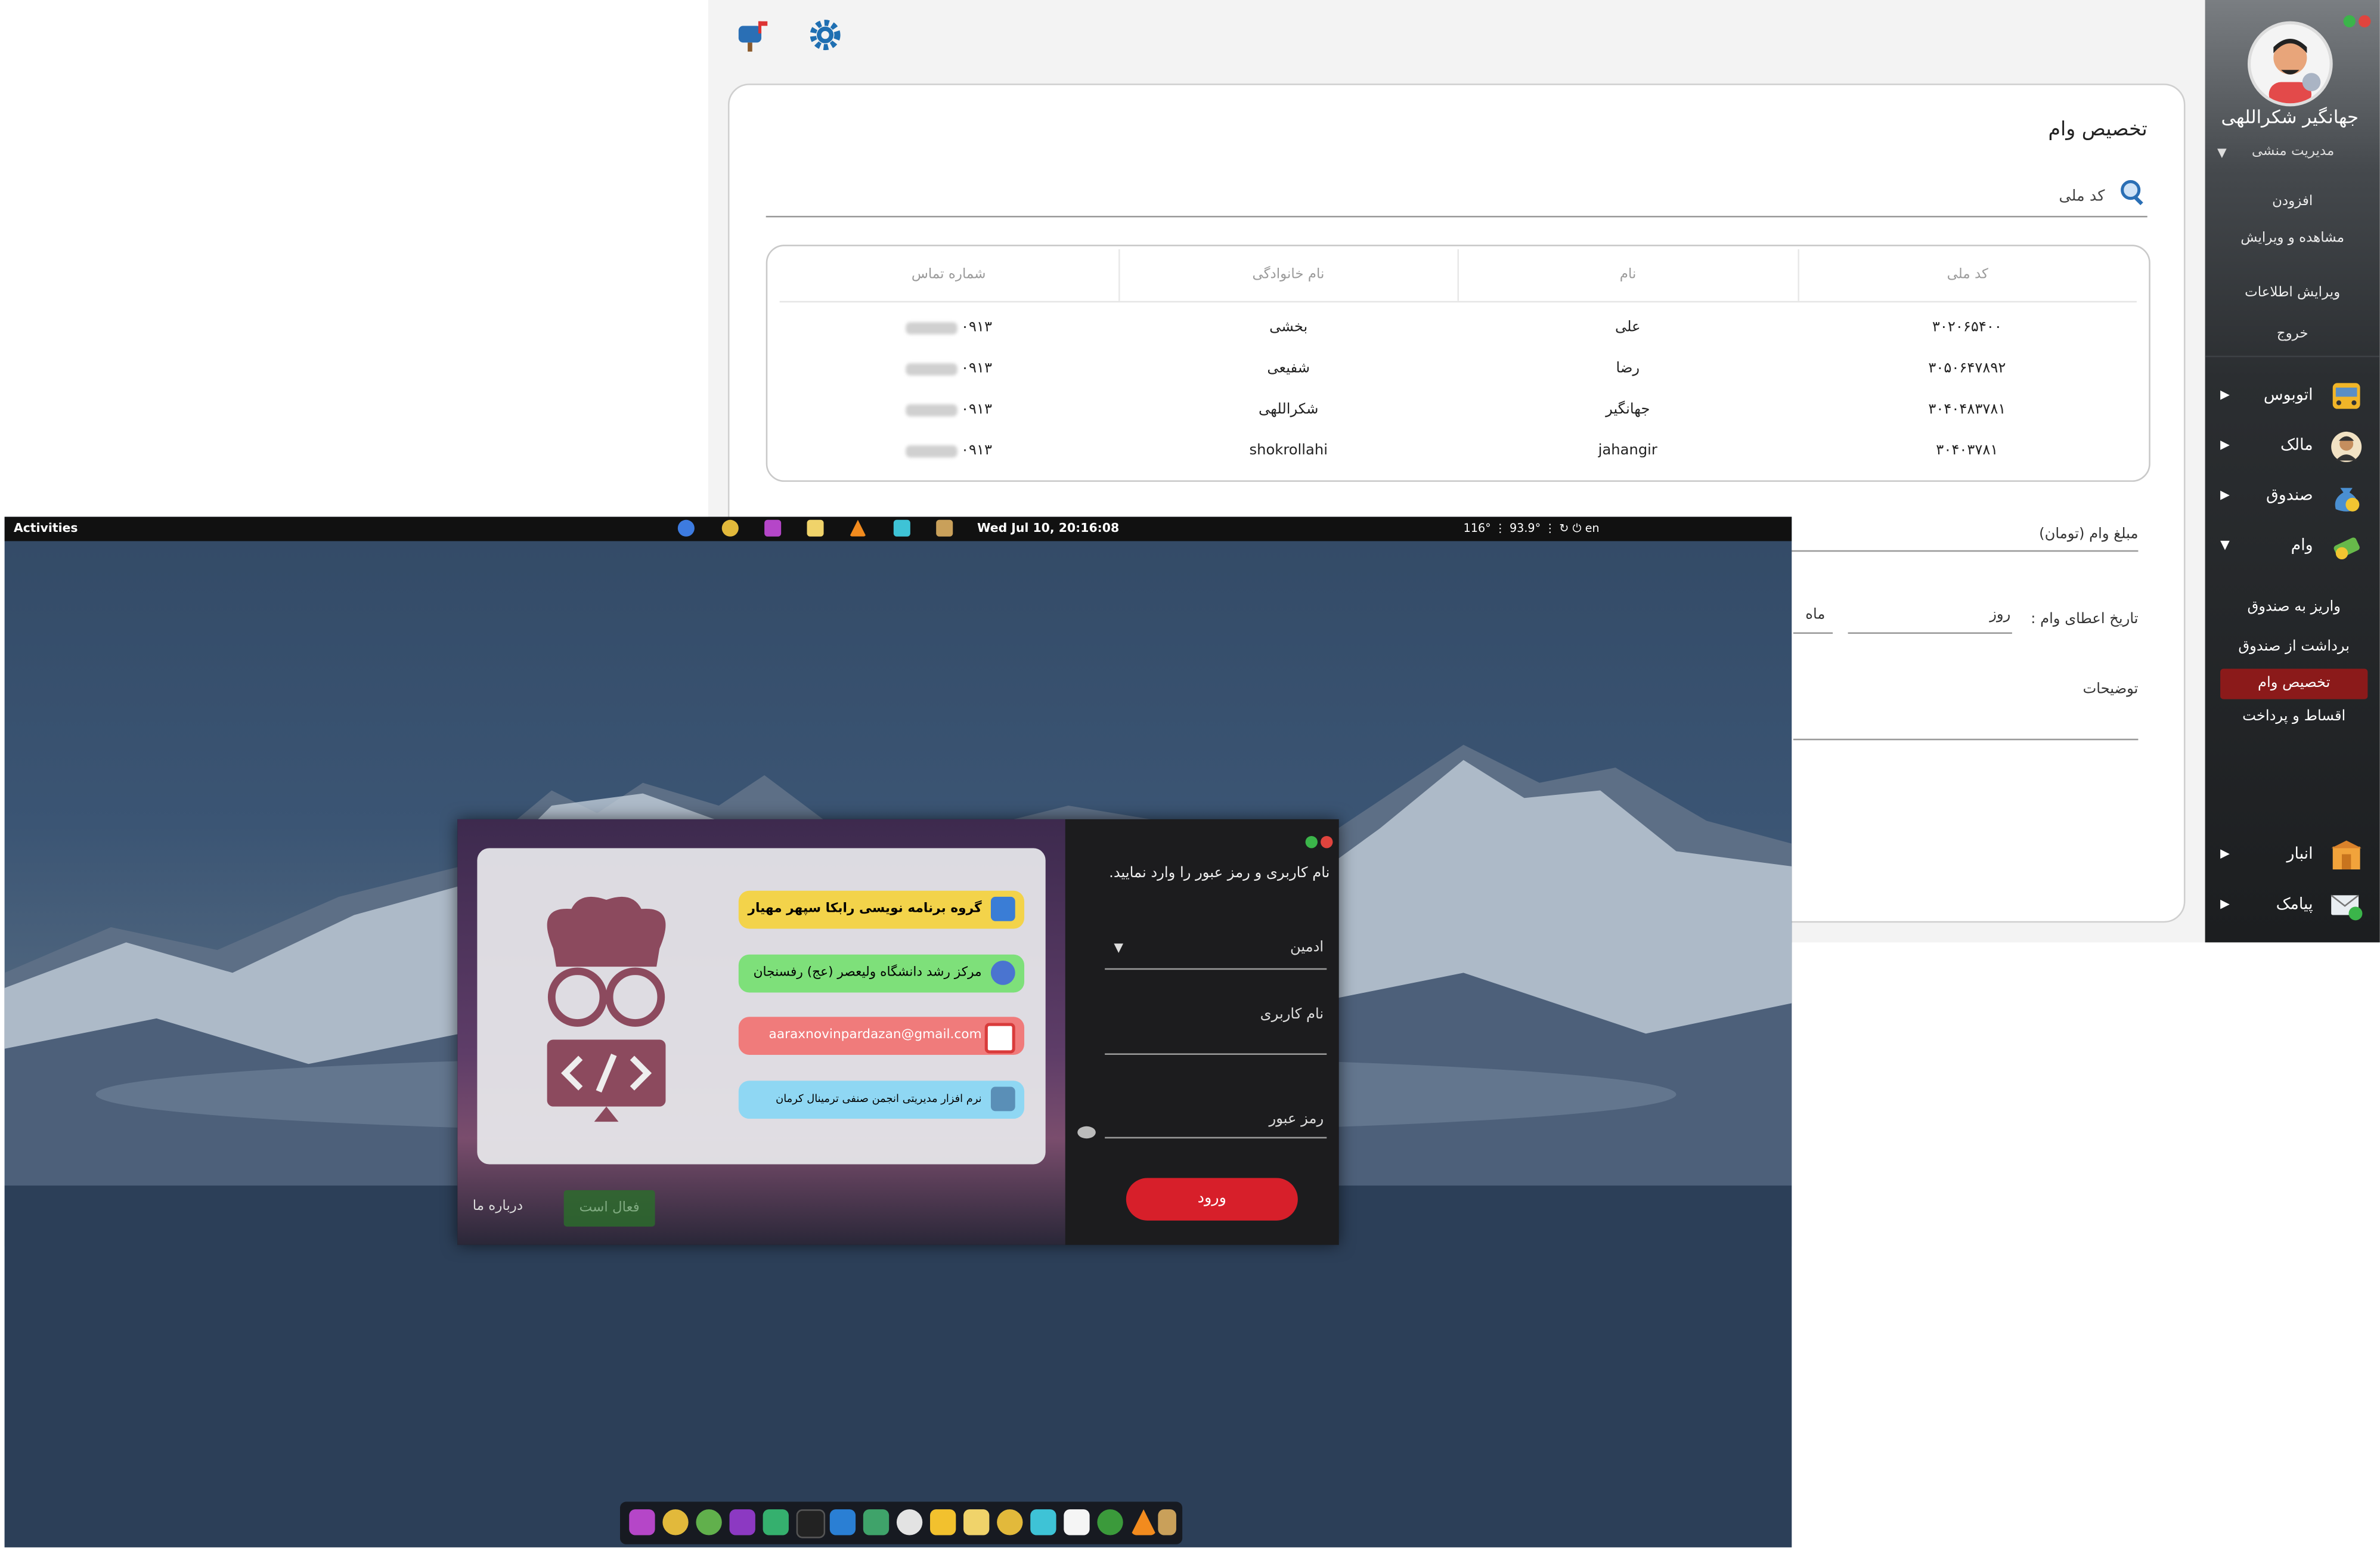  I want to click on pill-text: مرکز رشد دانشگاه ولیعصر (عج) رفسنجان, so click(867, 973).